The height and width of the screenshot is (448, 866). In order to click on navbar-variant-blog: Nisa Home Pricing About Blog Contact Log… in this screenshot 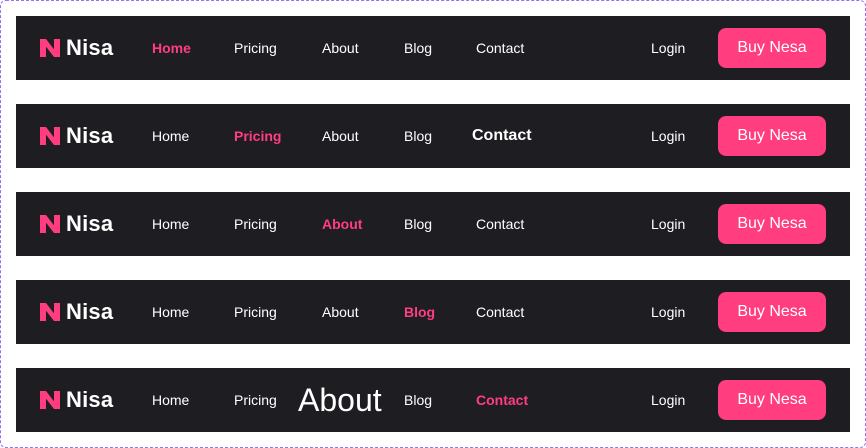, I will do `click(433, 312)`.